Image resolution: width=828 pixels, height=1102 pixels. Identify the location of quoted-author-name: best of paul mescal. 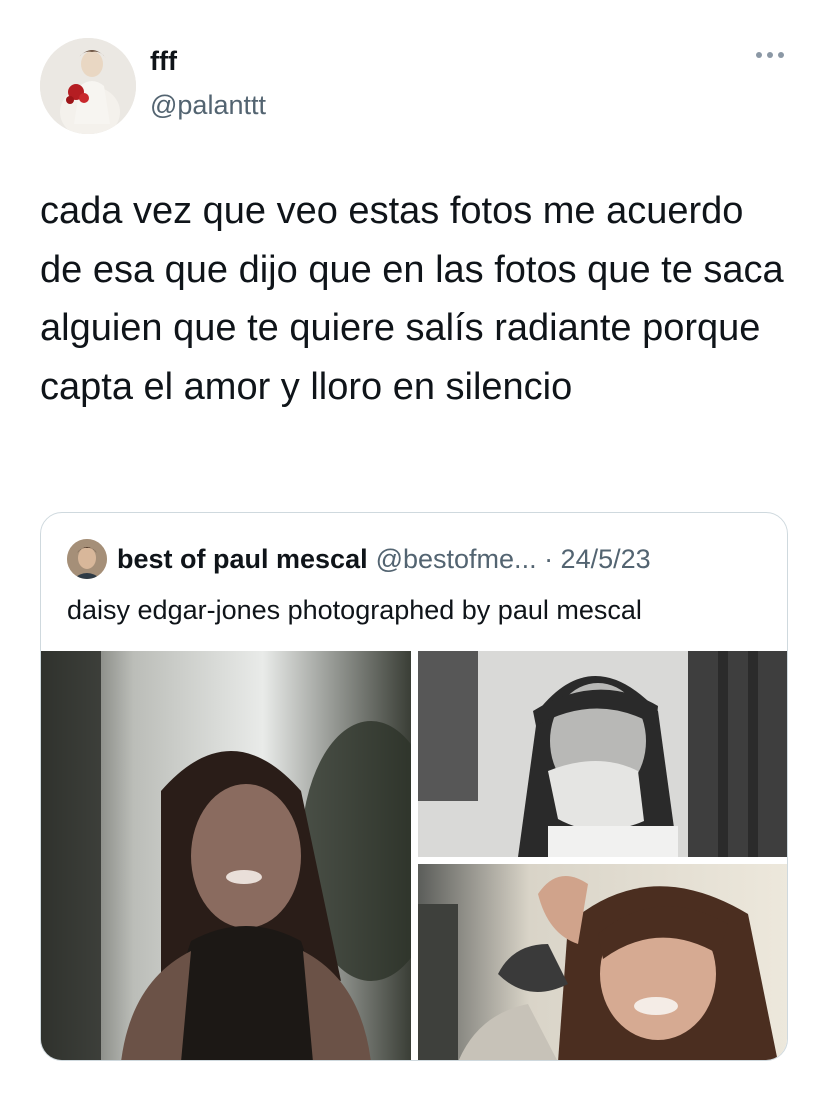
(242, 559).